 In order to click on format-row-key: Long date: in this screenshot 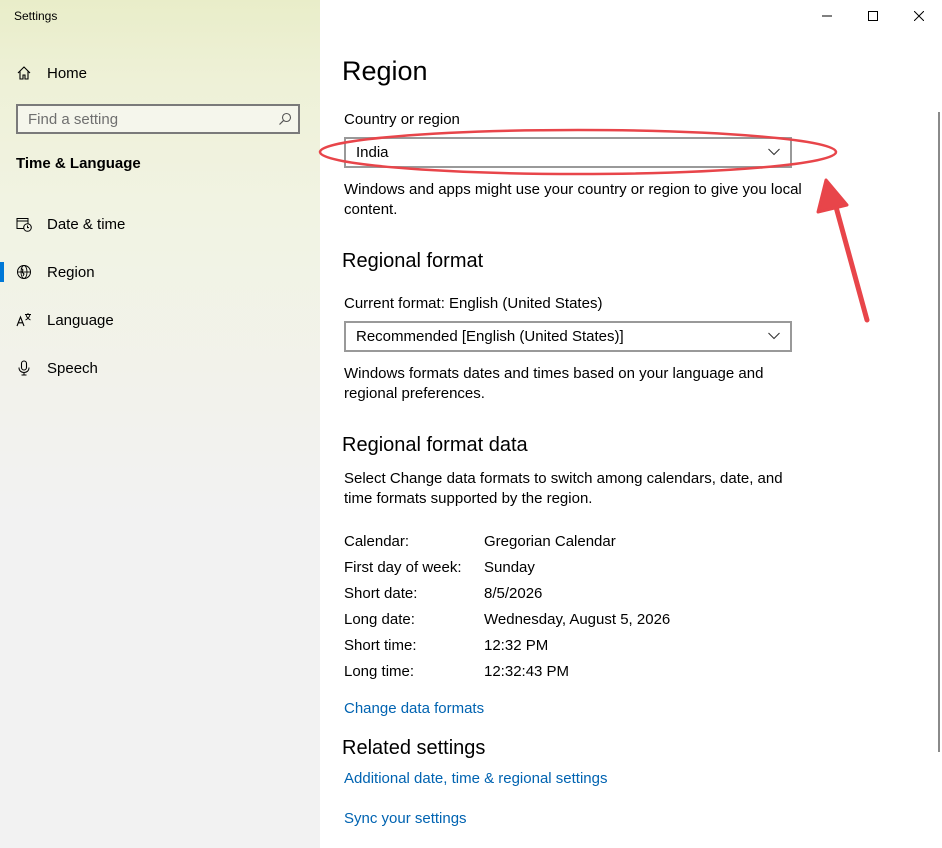, I will do `click(379, 619)`.